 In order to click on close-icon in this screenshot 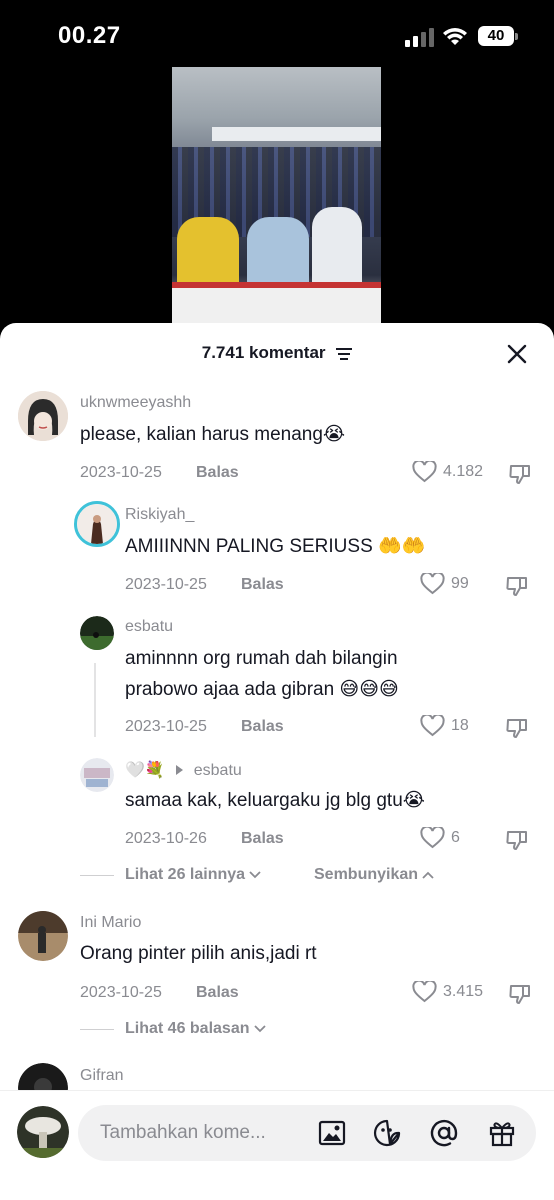, I will do `click(517, 354)`.